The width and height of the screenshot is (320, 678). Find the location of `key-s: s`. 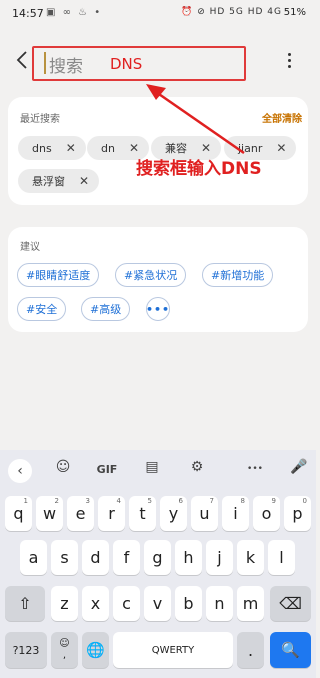

key-s: s is located at coordinates (64, 557).